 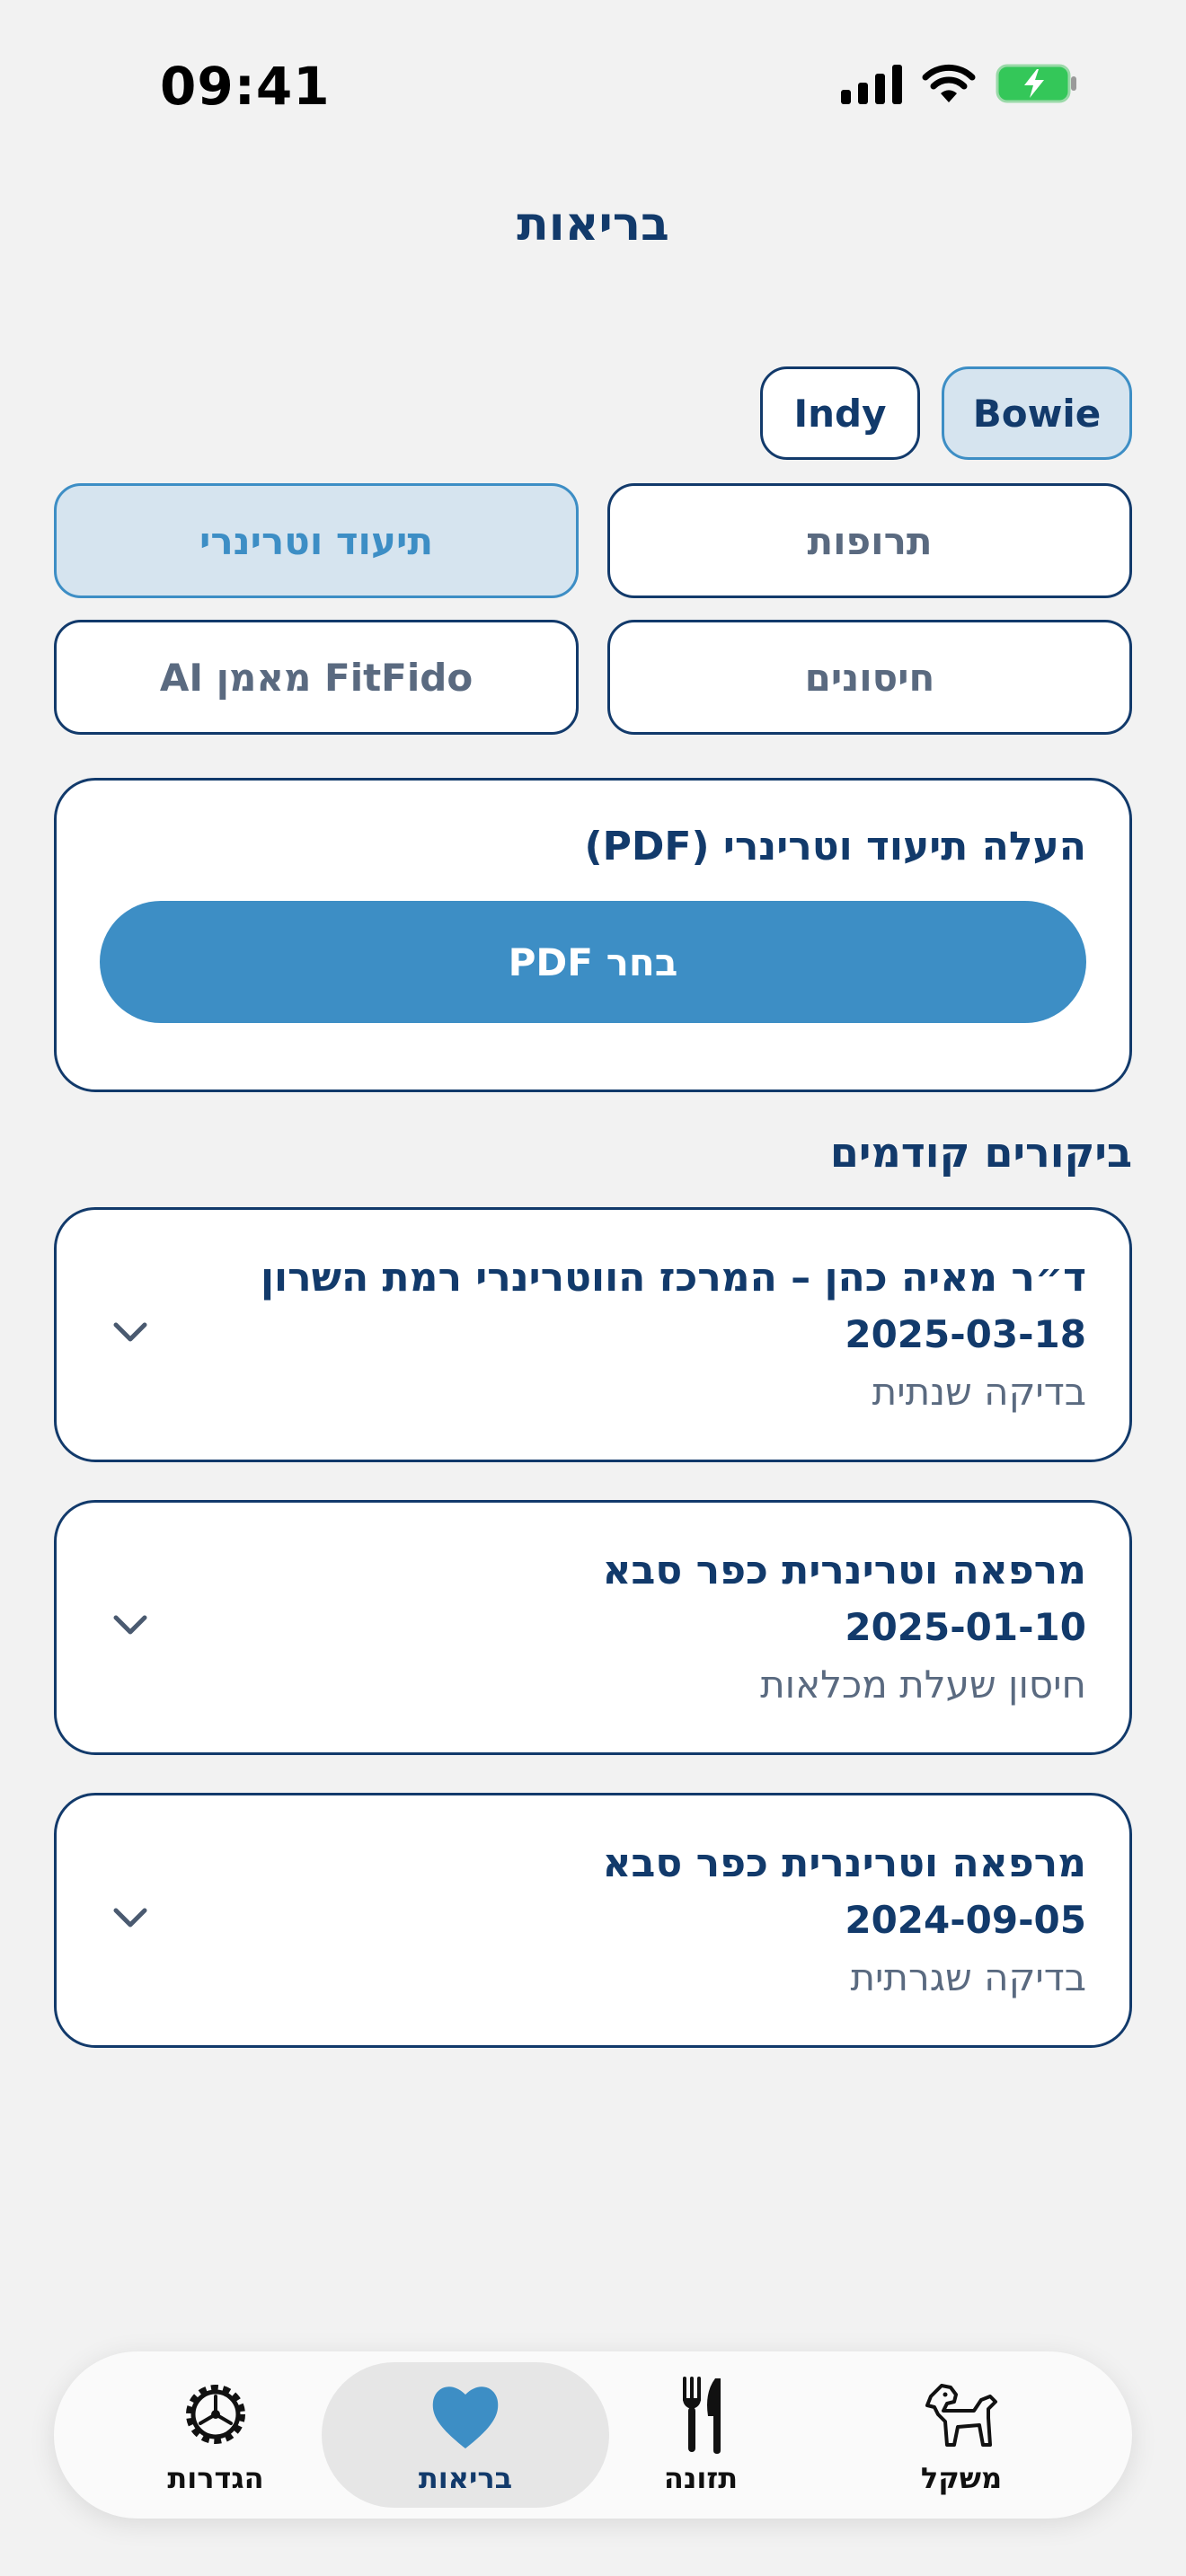 I want to click on page-title: בריאות, so click(x=593, y=224).